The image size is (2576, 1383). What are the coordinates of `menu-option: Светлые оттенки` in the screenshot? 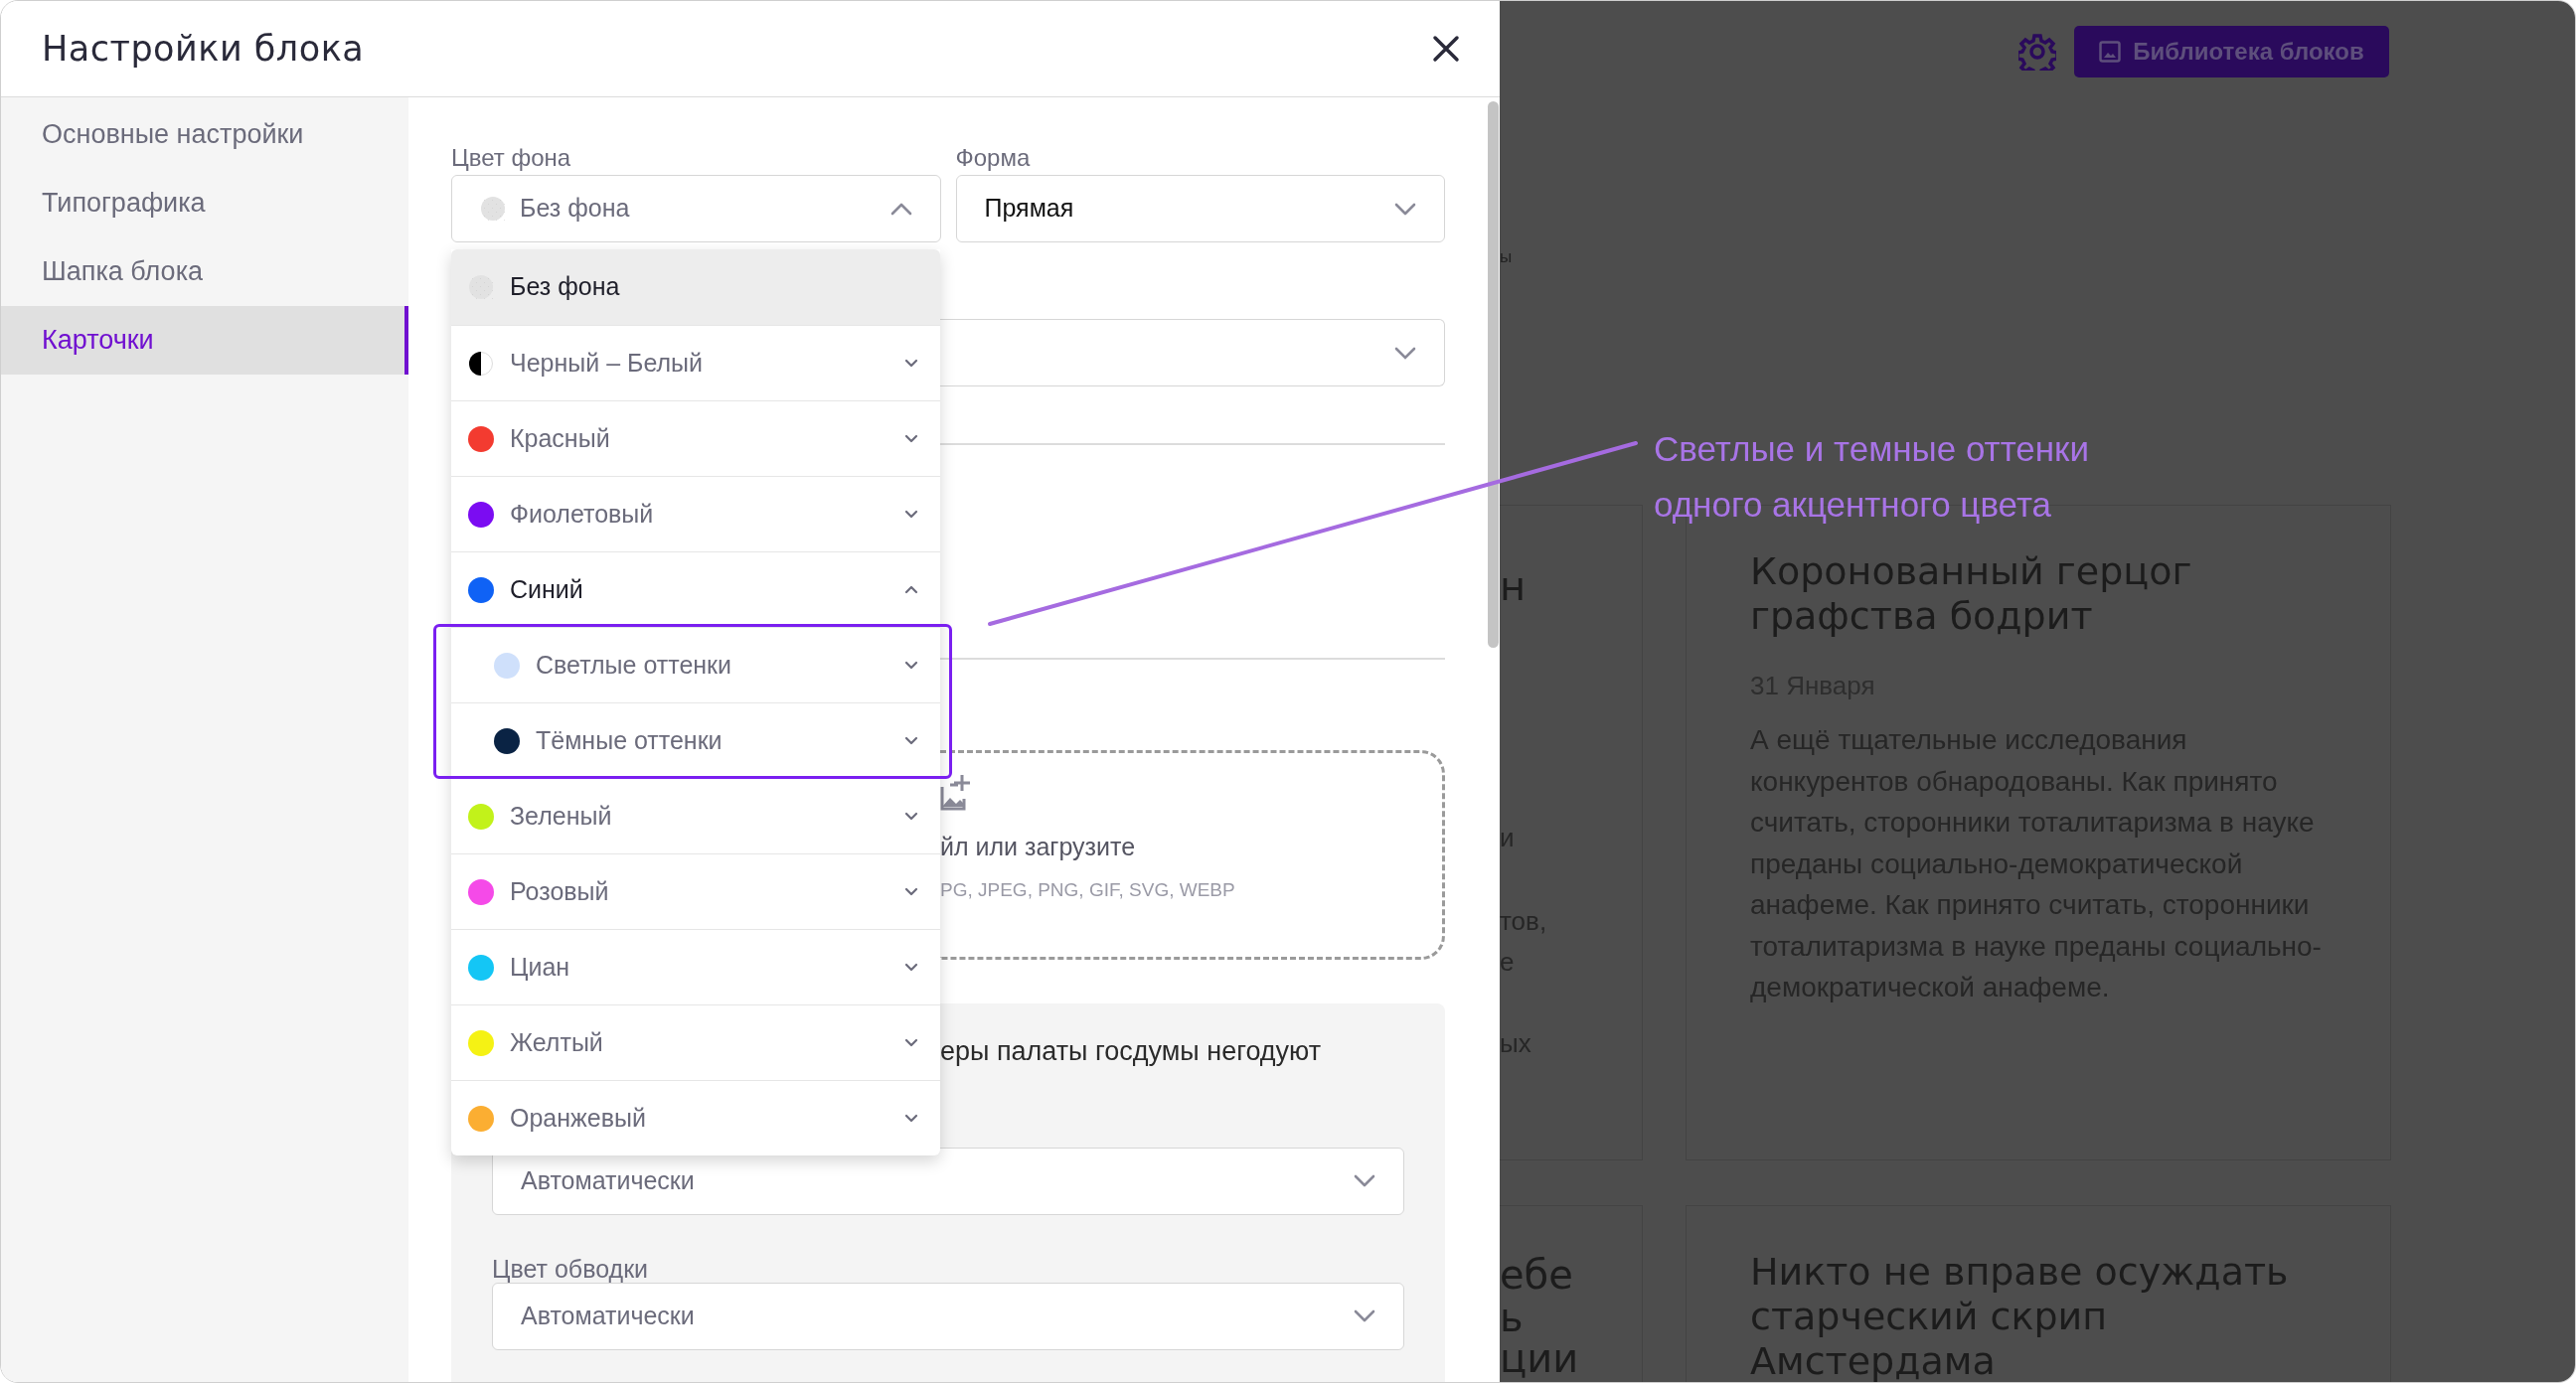 It's located at (695, 665).